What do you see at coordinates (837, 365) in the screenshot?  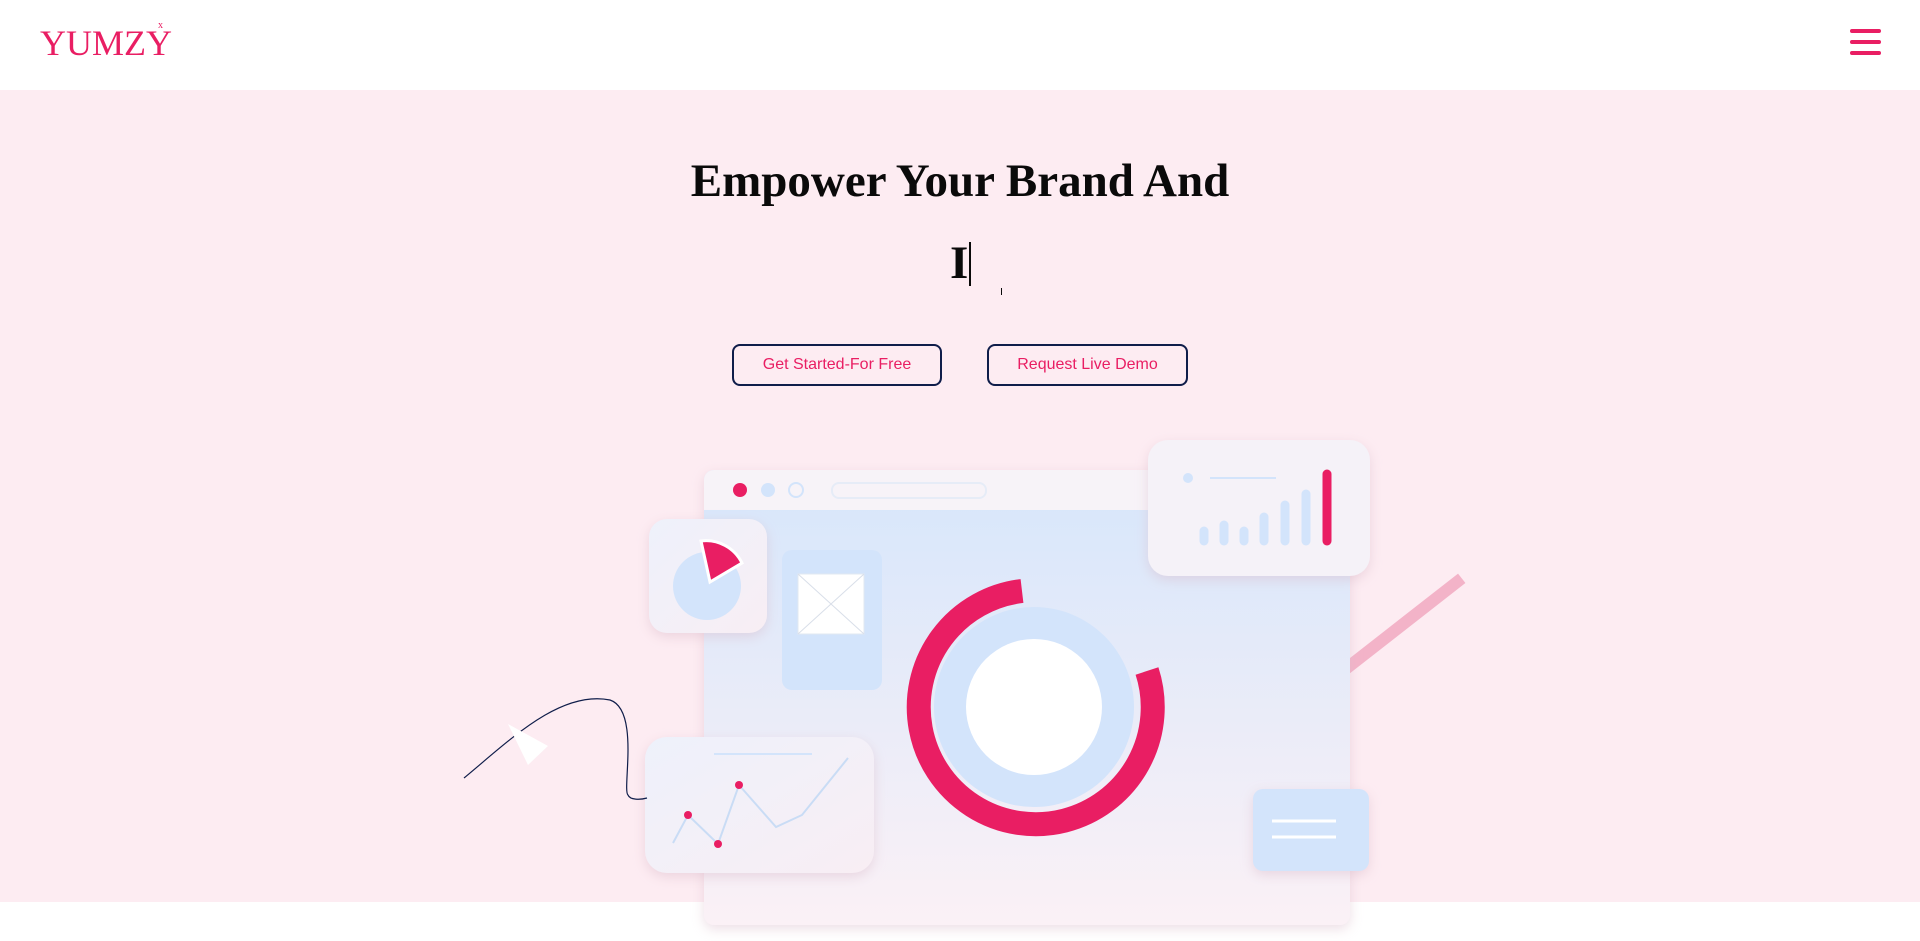 I see `get-started-button: Get Started-For Free` at bounding box center [837, 365].